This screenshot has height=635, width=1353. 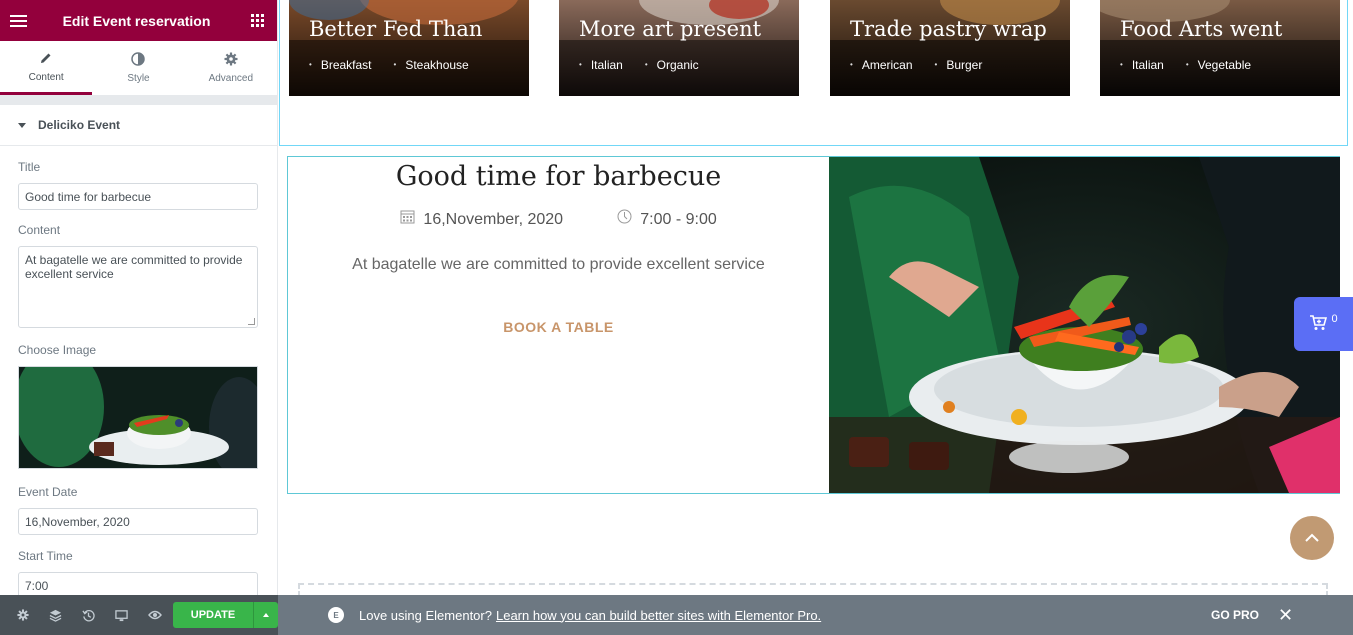 What do you see at coordinates (29, 167) in the screenshot?
I see `title-label: Title` at bounding box center [29, 167].